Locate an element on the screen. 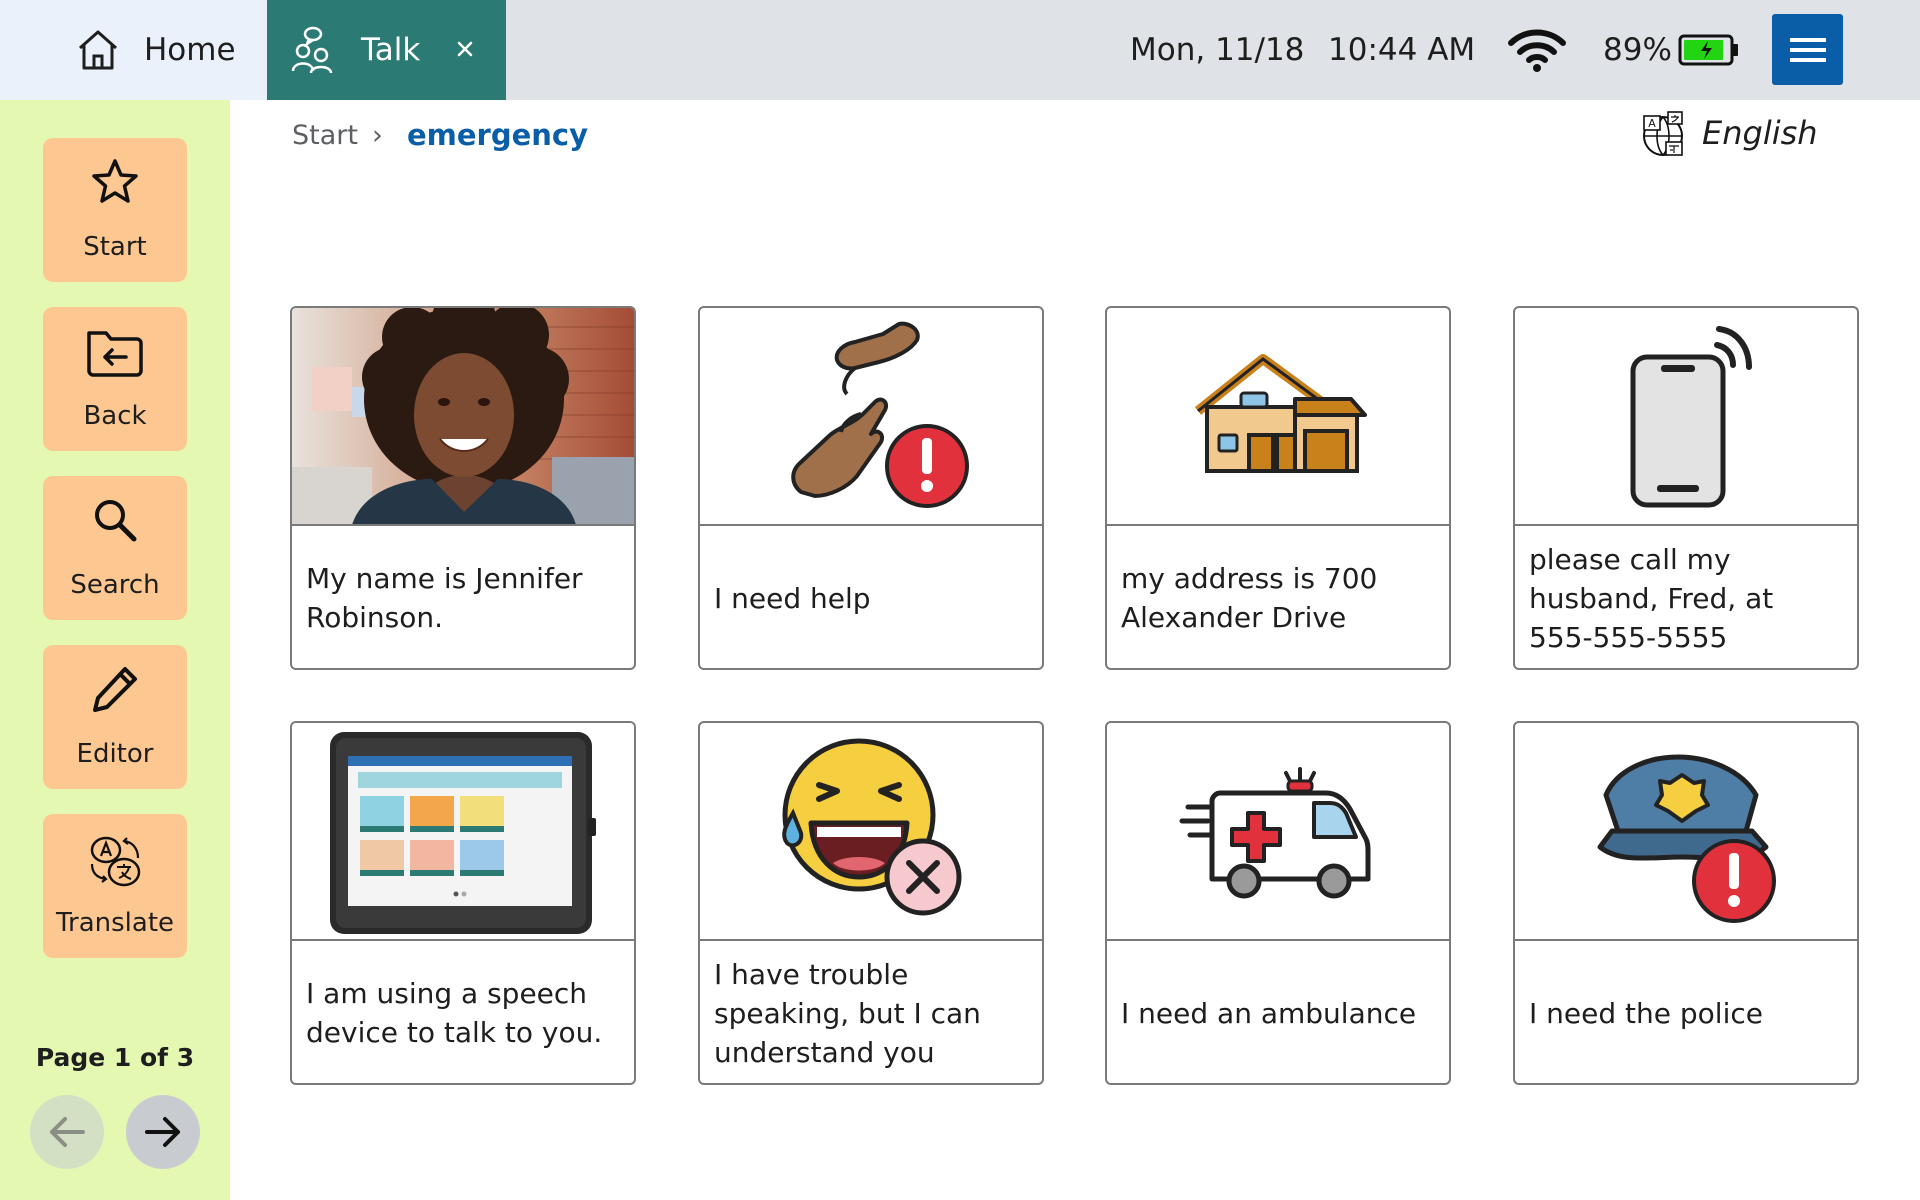  battery-status is located at coordinates (1709, 50).